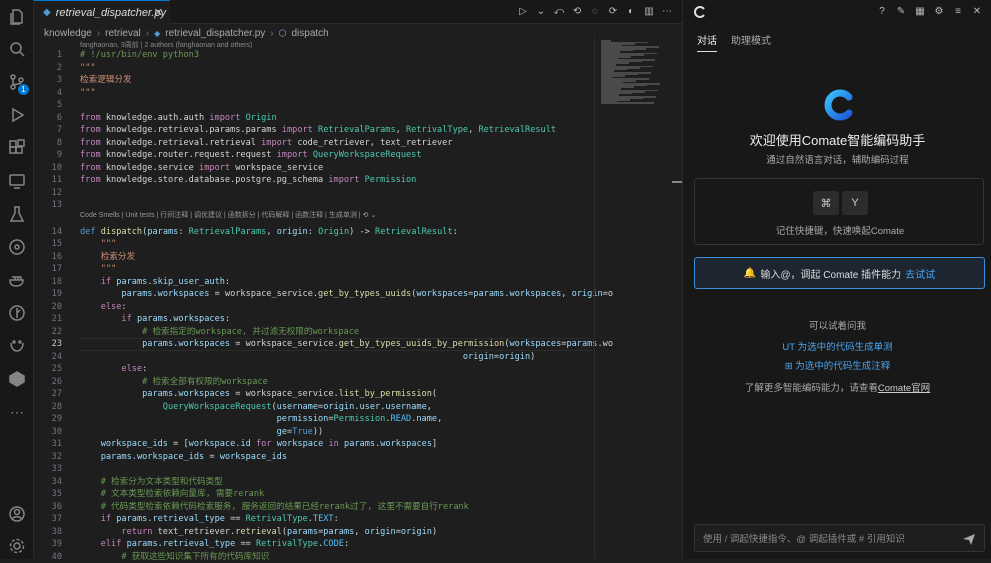 The image size is (991, 563). What do you see at coordinates (307, 357) in the screenshot?
I see `line-text: origin=origin)` at bounding box center [307, 357].